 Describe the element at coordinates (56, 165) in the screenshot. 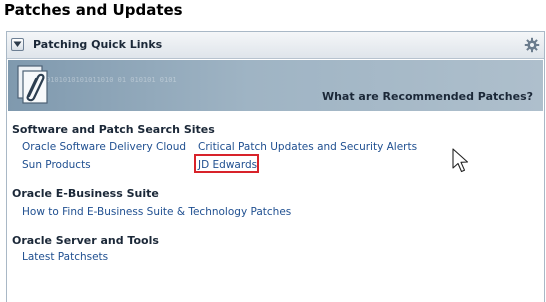

I see `sun-products-link: Sun Products` at that location.